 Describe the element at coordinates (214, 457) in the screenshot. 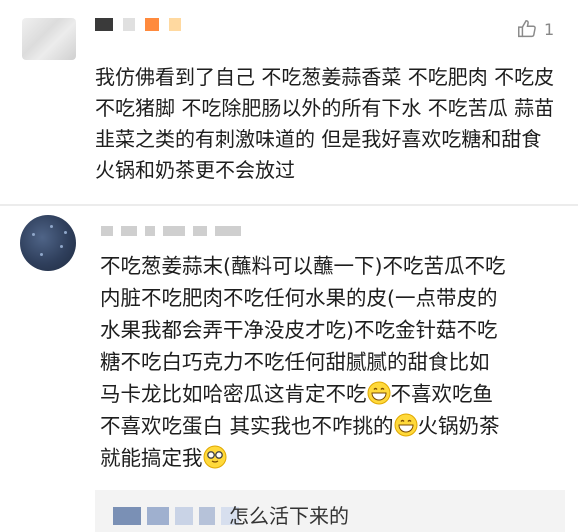

I see `nerd-emoji-icon` at that location.